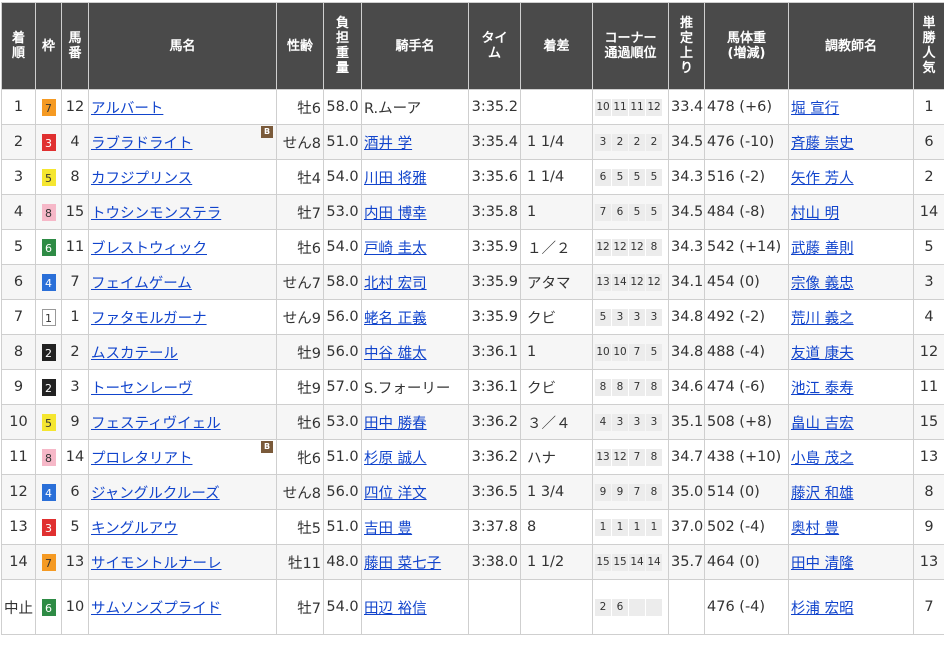  I want to click on popularity-cell: 15, so click(928, 422).